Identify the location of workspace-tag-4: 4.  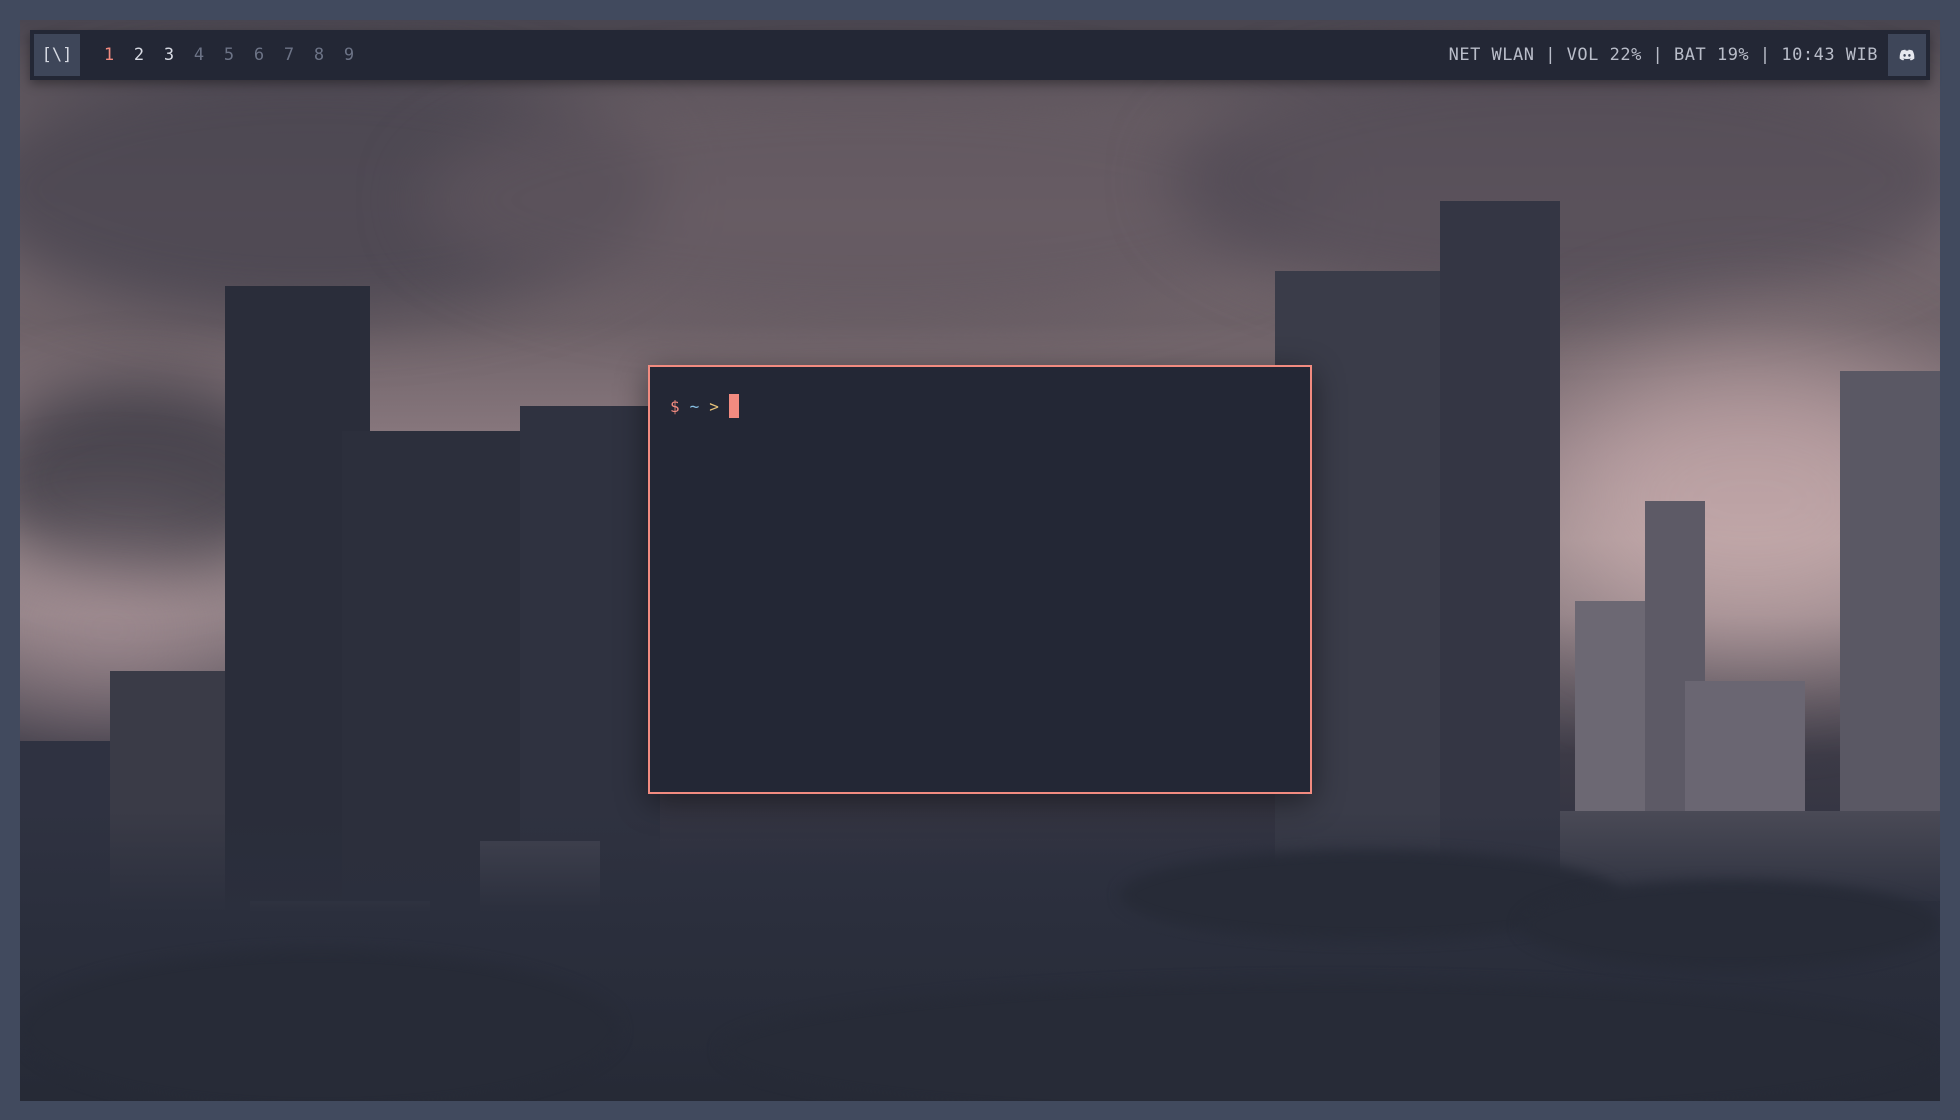
(199, 55).